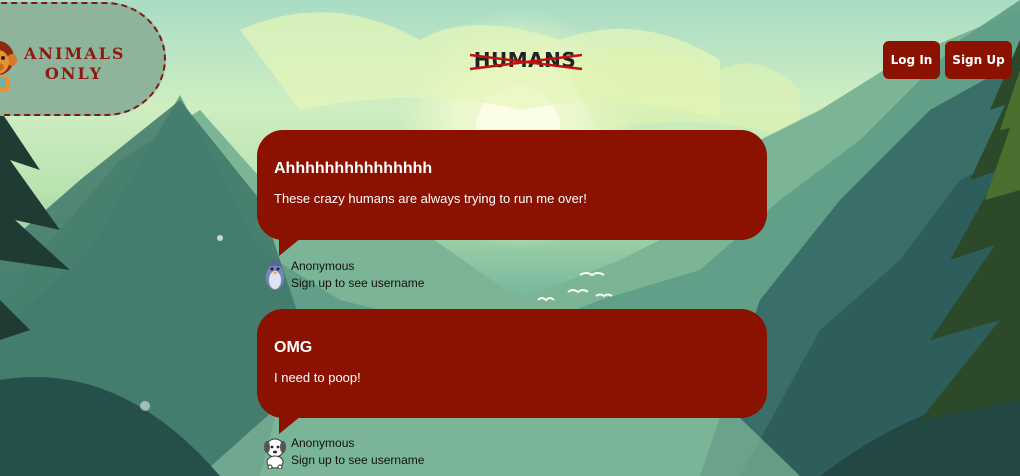  What do you see at coordinates (275, 274) in the screenshot?
I see `penguin-icon` at bounding box center [275, 274].